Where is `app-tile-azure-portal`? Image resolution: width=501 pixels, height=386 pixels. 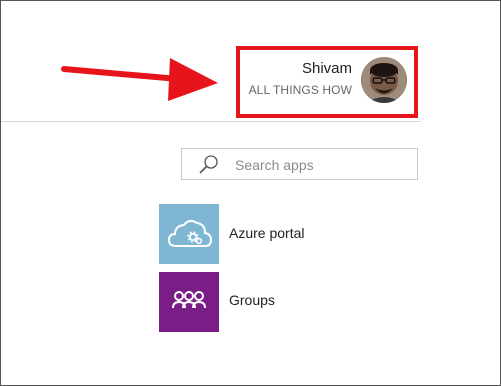 app-tile-azure-portal is located at coordinates (189, 234).